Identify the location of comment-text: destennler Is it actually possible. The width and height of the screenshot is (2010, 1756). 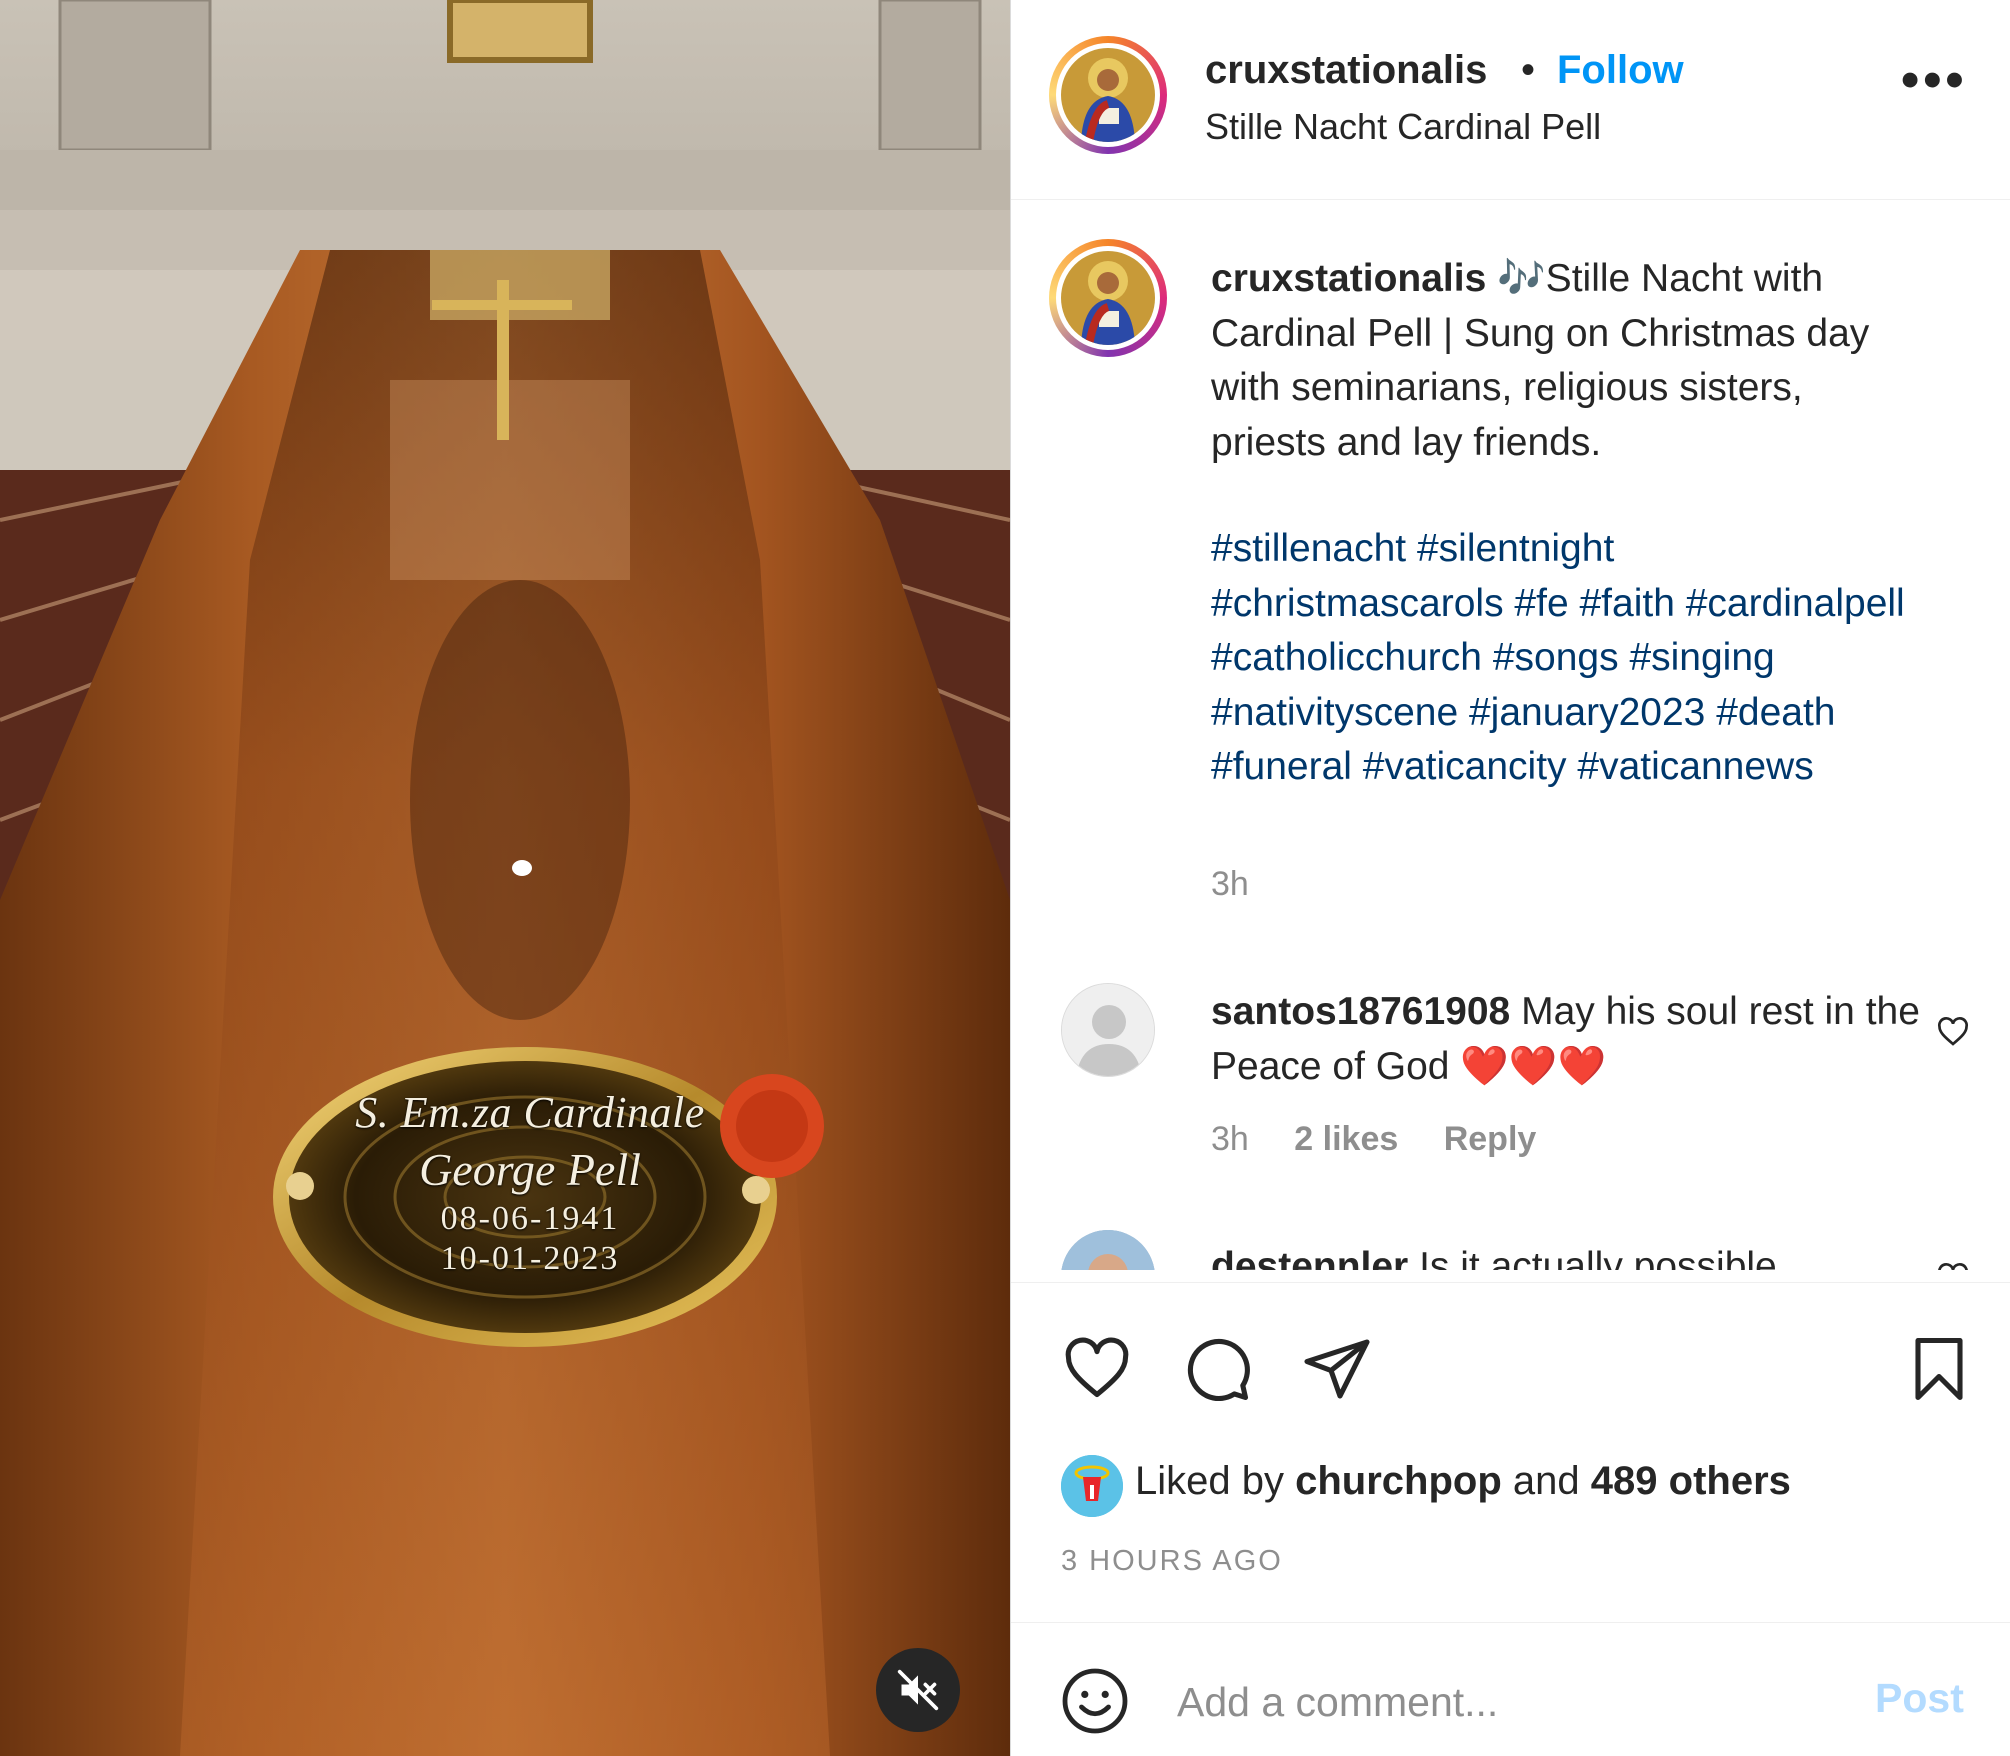
(1571, 1255).